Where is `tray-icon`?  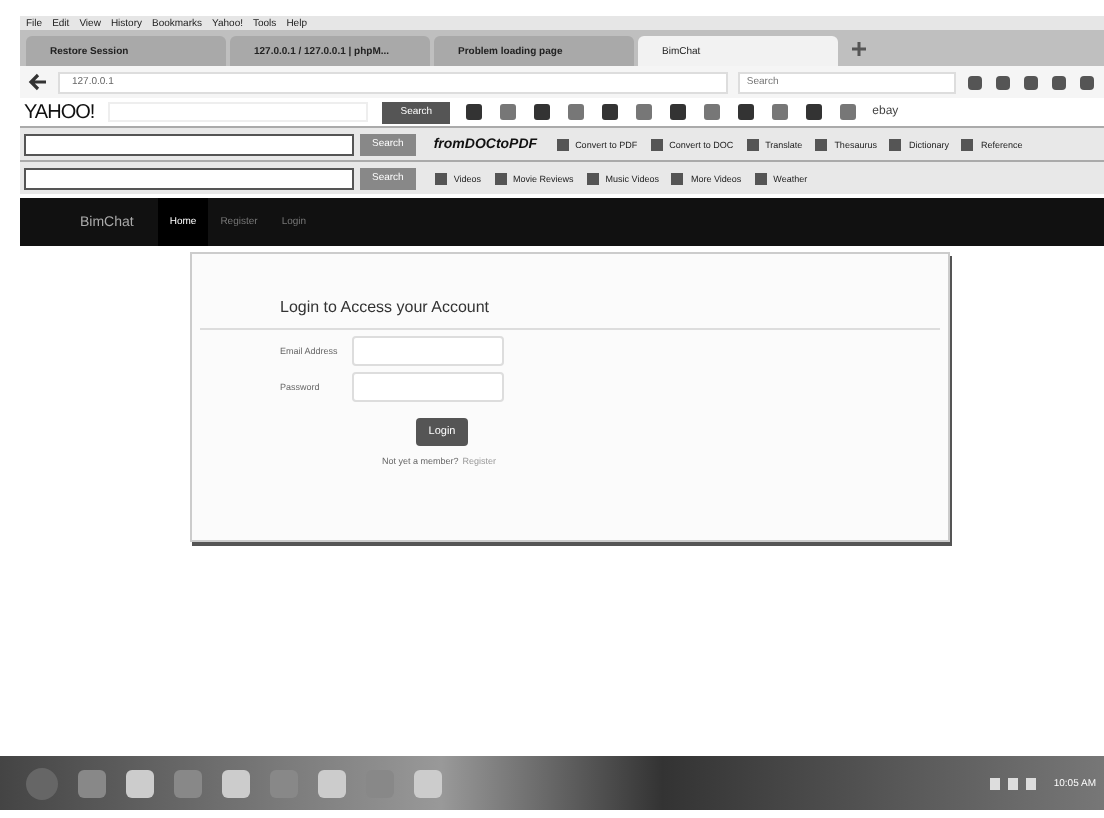
tray-icon is located at coordinates (1013, 783).